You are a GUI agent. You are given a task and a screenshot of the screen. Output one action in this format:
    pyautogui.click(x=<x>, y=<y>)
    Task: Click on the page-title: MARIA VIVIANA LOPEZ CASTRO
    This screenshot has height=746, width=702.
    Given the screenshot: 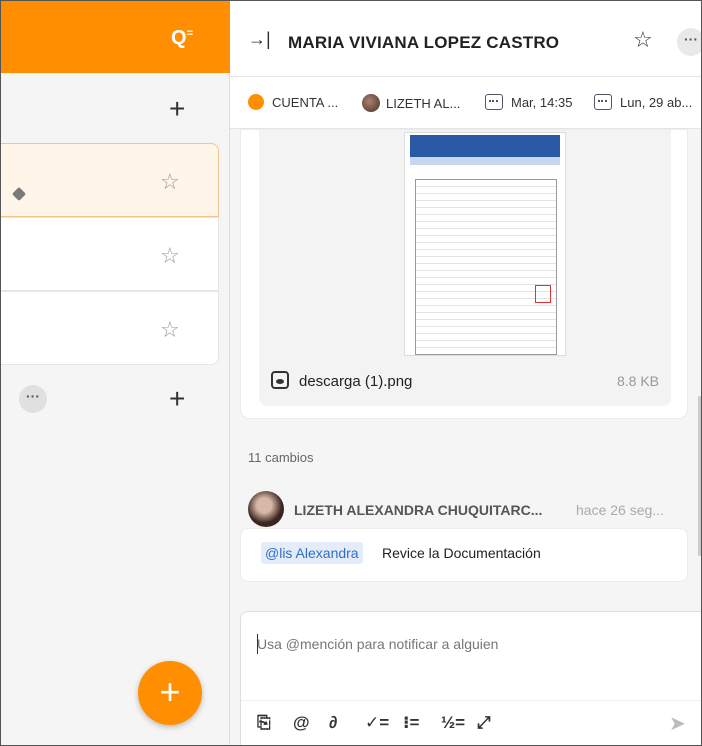 What is the action you would take?
    pyautogui.click(x=424, y=42)
    